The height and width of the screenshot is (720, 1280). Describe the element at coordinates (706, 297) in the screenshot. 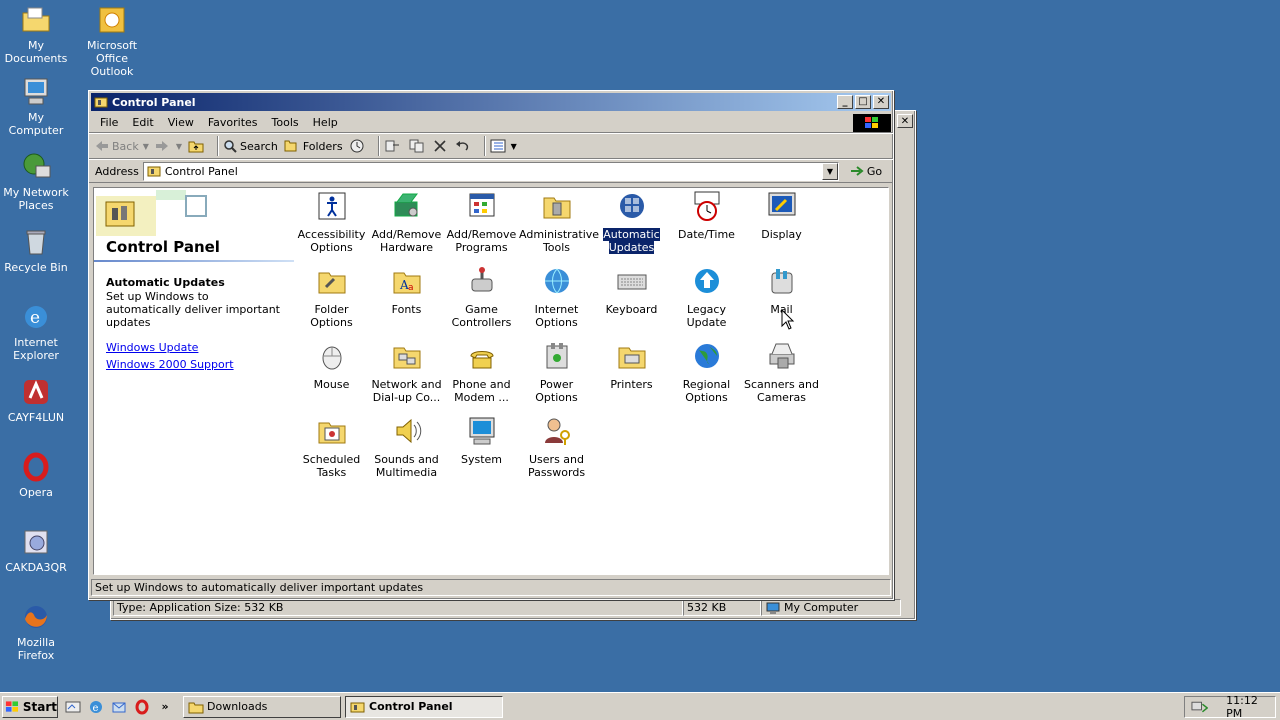

I see `control-panel-item: Legacy Update` at that location.